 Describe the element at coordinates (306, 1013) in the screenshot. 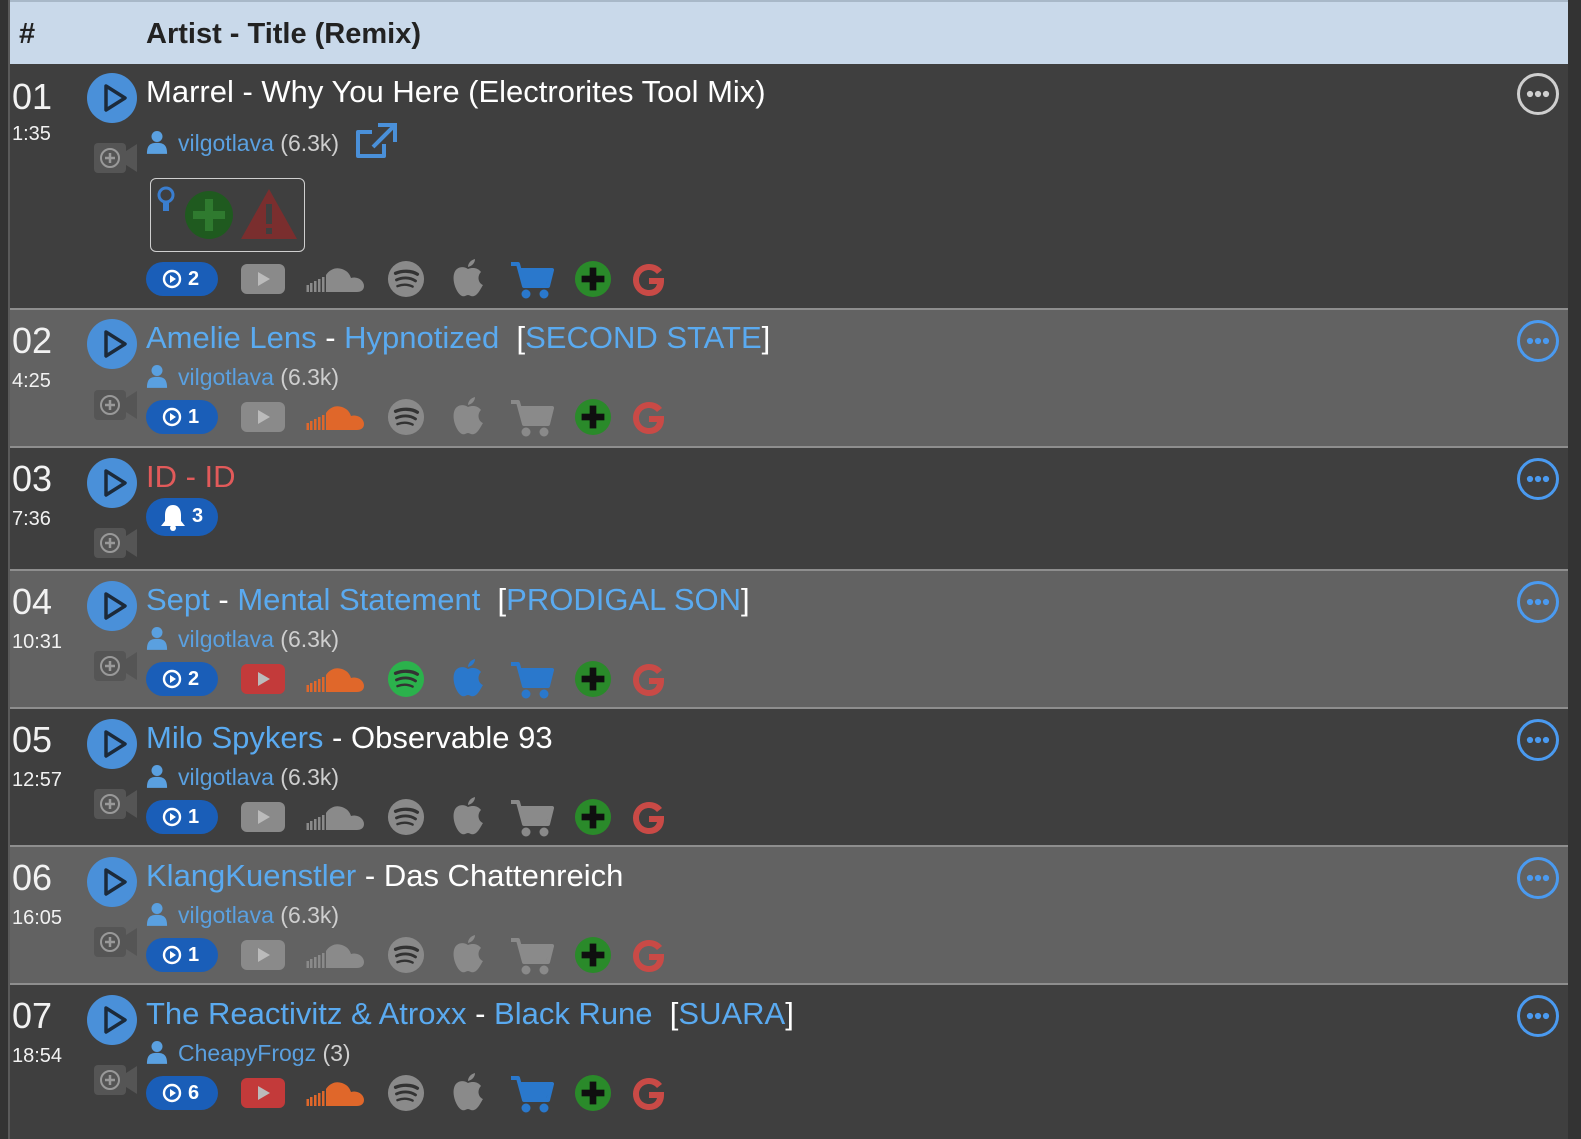

I see `artist-link: The Reactivitz & Atroxx` at that location.